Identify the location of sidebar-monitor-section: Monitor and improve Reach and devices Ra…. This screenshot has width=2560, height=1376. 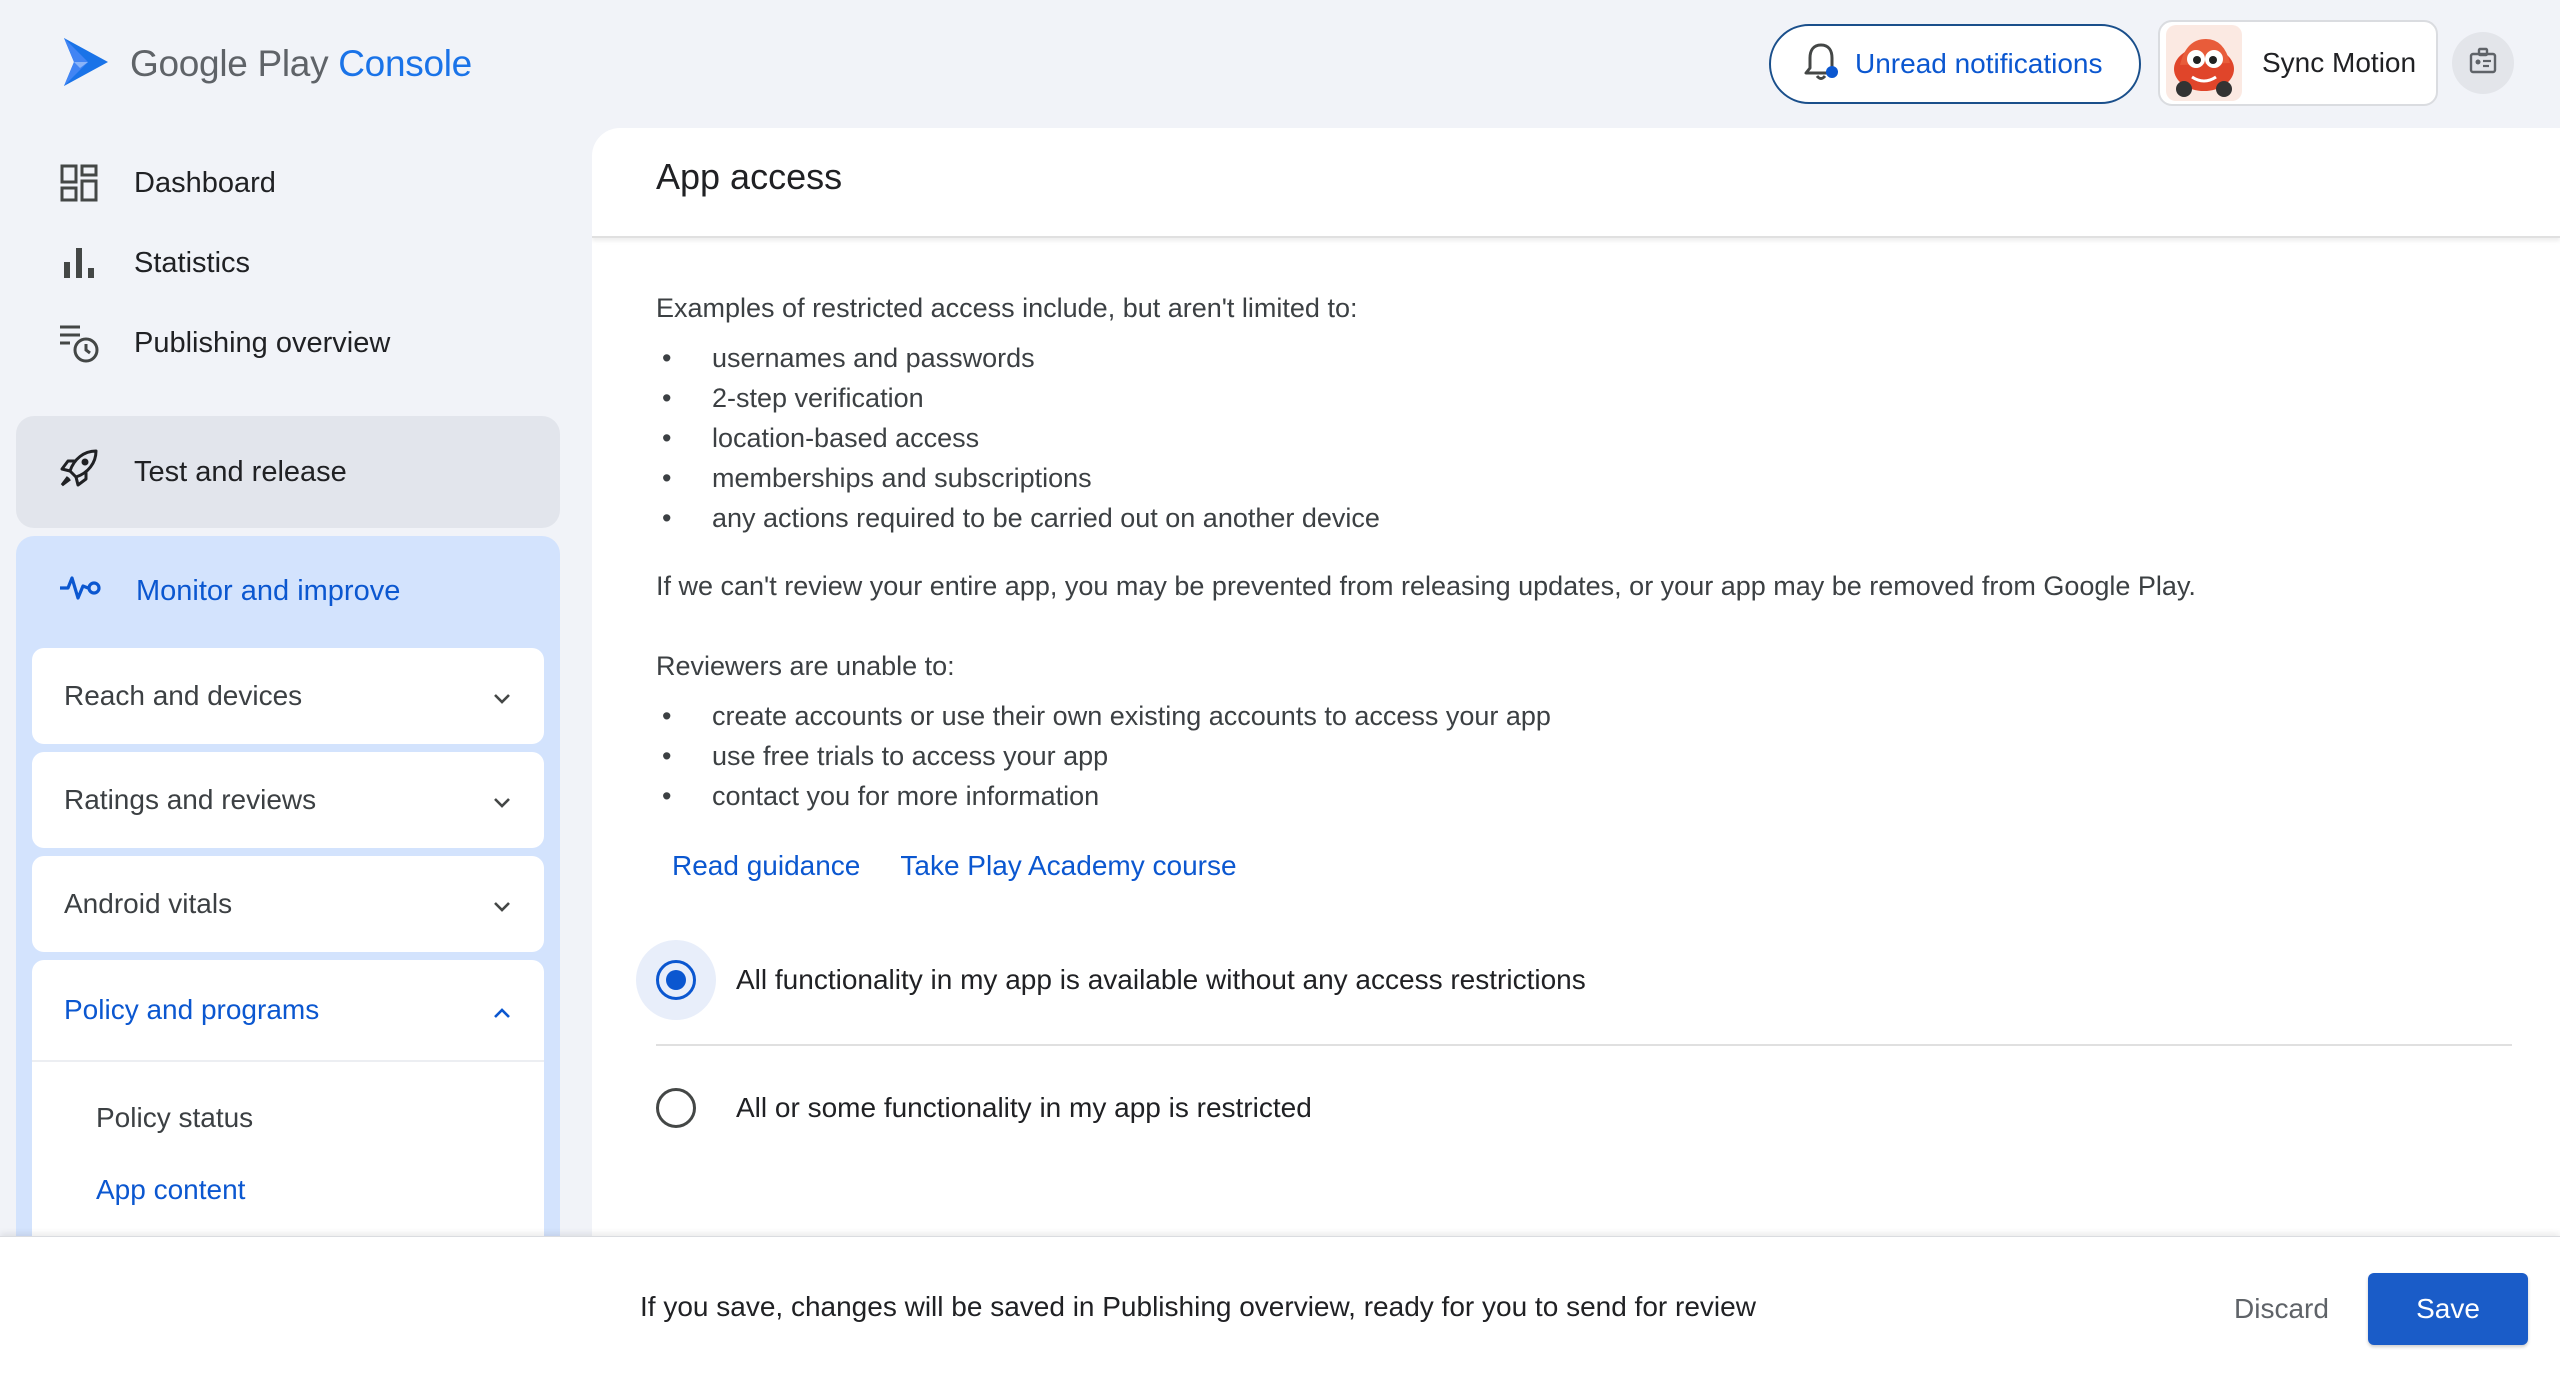
(288, 896).